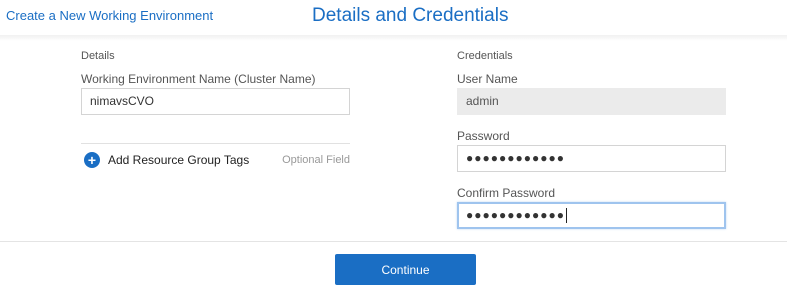 Image resolution: width=787 pixels, height=294 pixels. I want to click on page-title: Details and Credentials, so click(410, 15).